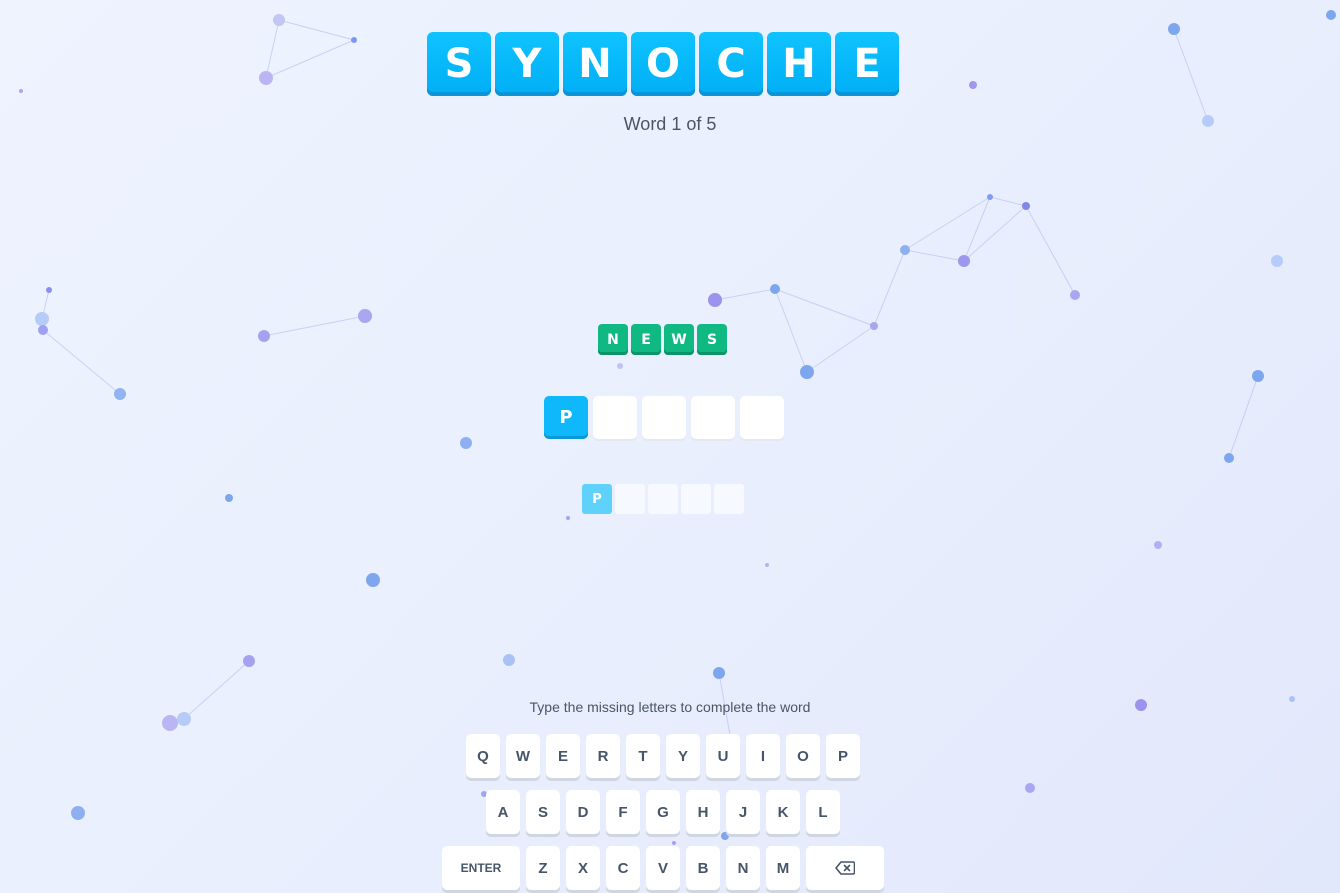  I want to click on key-n: N, so click(743, 868).